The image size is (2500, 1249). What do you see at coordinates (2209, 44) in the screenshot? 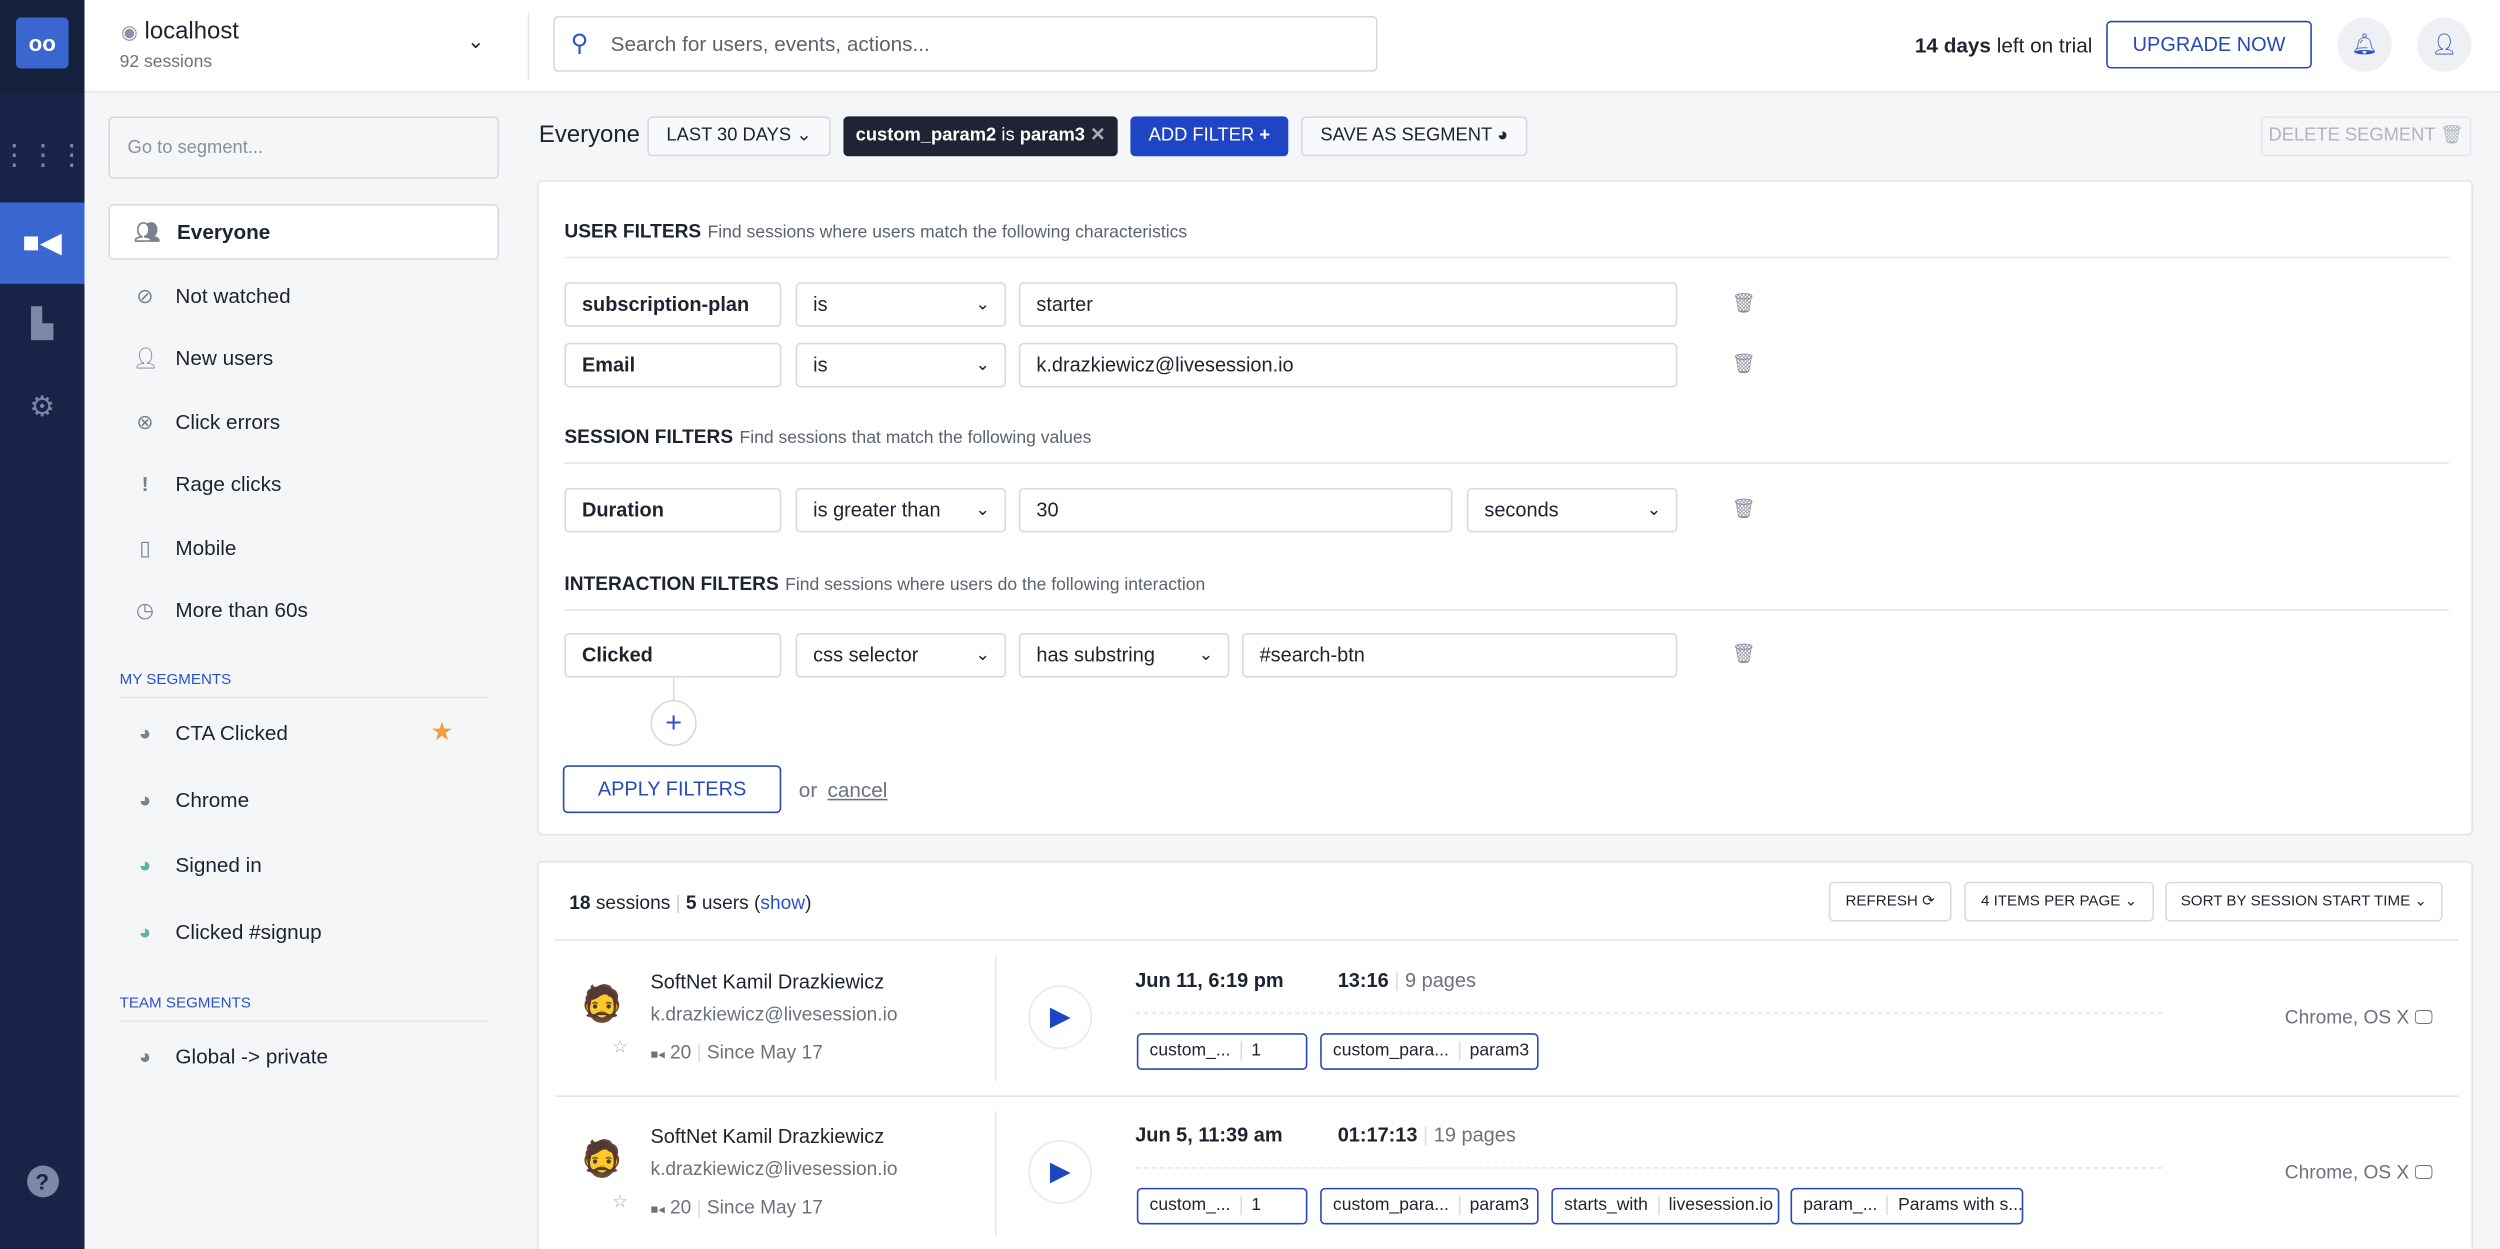
I see `upgrade-now-button: UPGRADE NOW` at bounding box center [2209, 44].